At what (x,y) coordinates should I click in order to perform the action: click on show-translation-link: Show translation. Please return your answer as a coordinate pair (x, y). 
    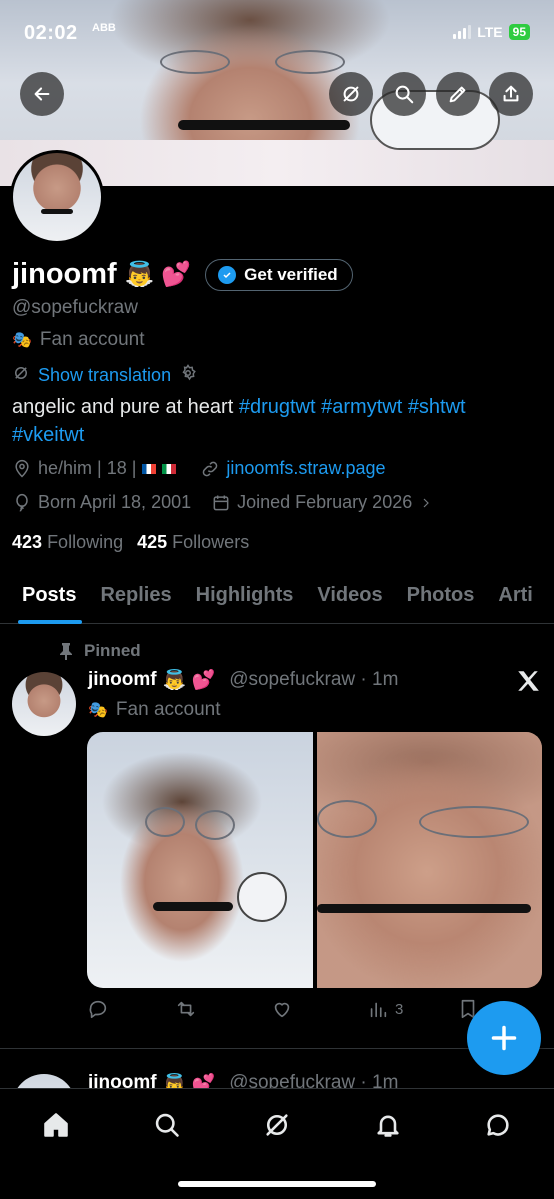
    Looking at the image, I should click on (104, 375).